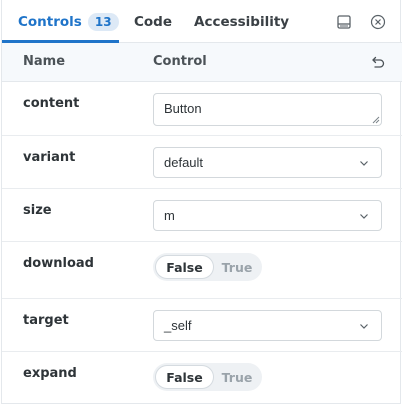 The height and width of the screenshot is (406, 404). Describe the element at coordinates (178, 325) in the screenshot. I see `target-select-value: _self` at that location.